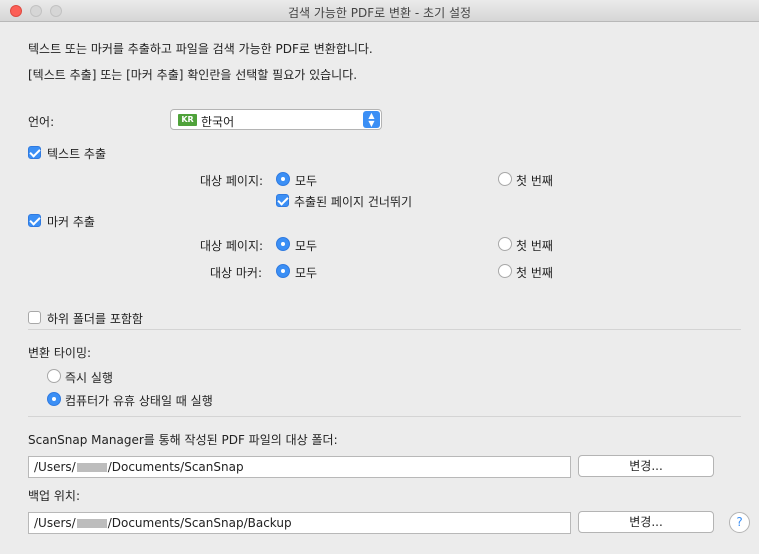  I want to click on marker-target-pages-label: 대상 페이지:, so click(232, 246).